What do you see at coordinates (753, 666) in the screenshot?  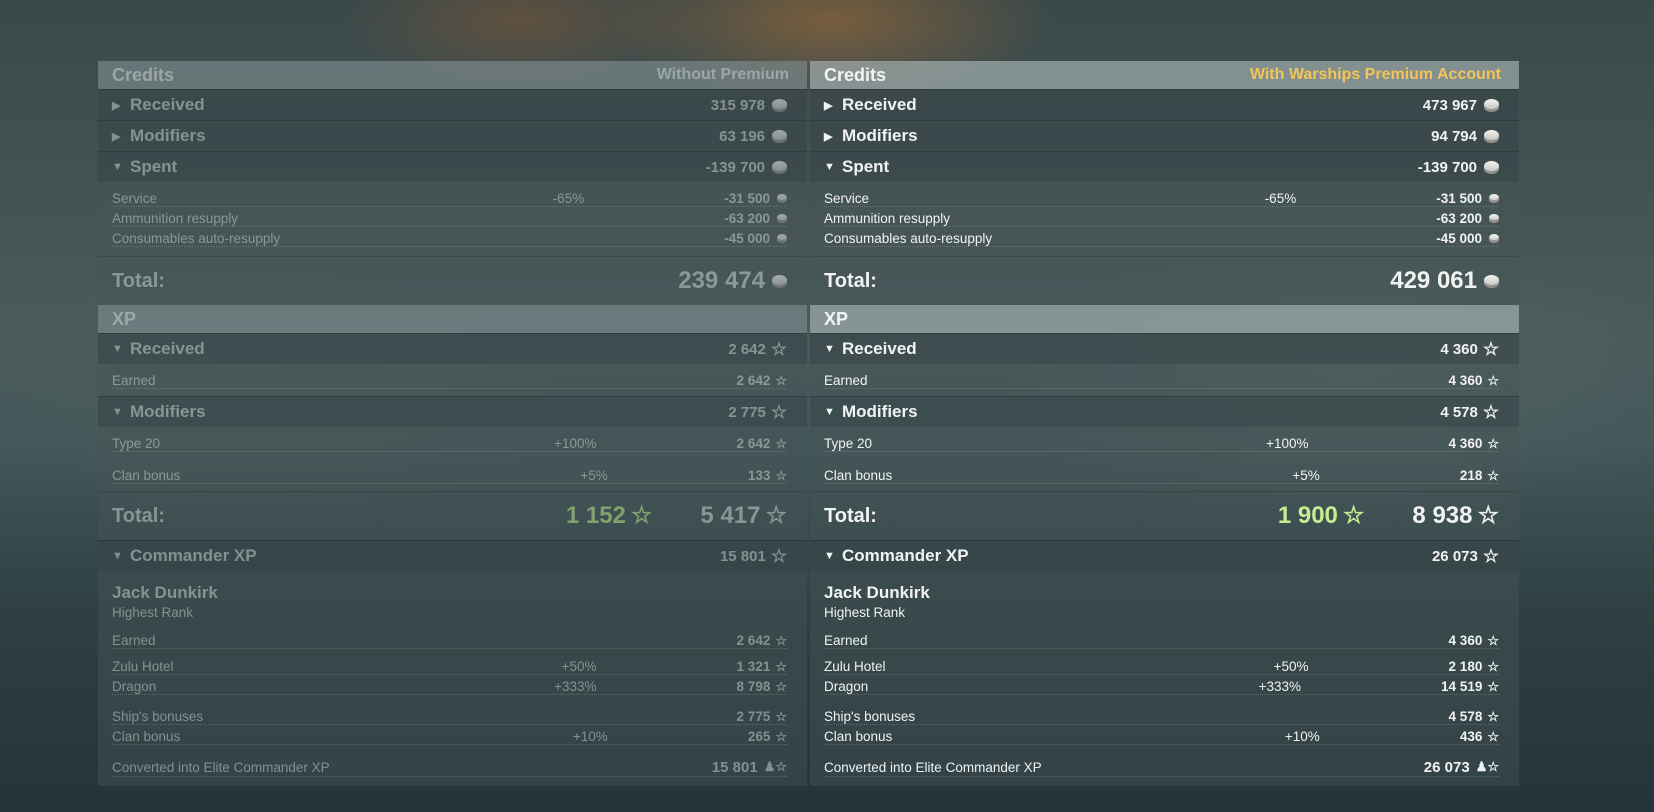 I see `detail-value: 1 321` at bounding box center [753, 666].